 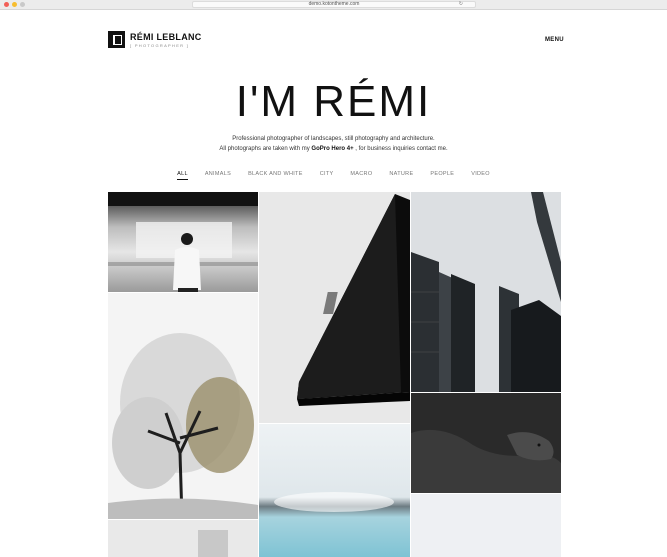 What do you see at coordinates (116, 39) in the screenshot?
I see `logo-icon` at bounding box center [116, 39].